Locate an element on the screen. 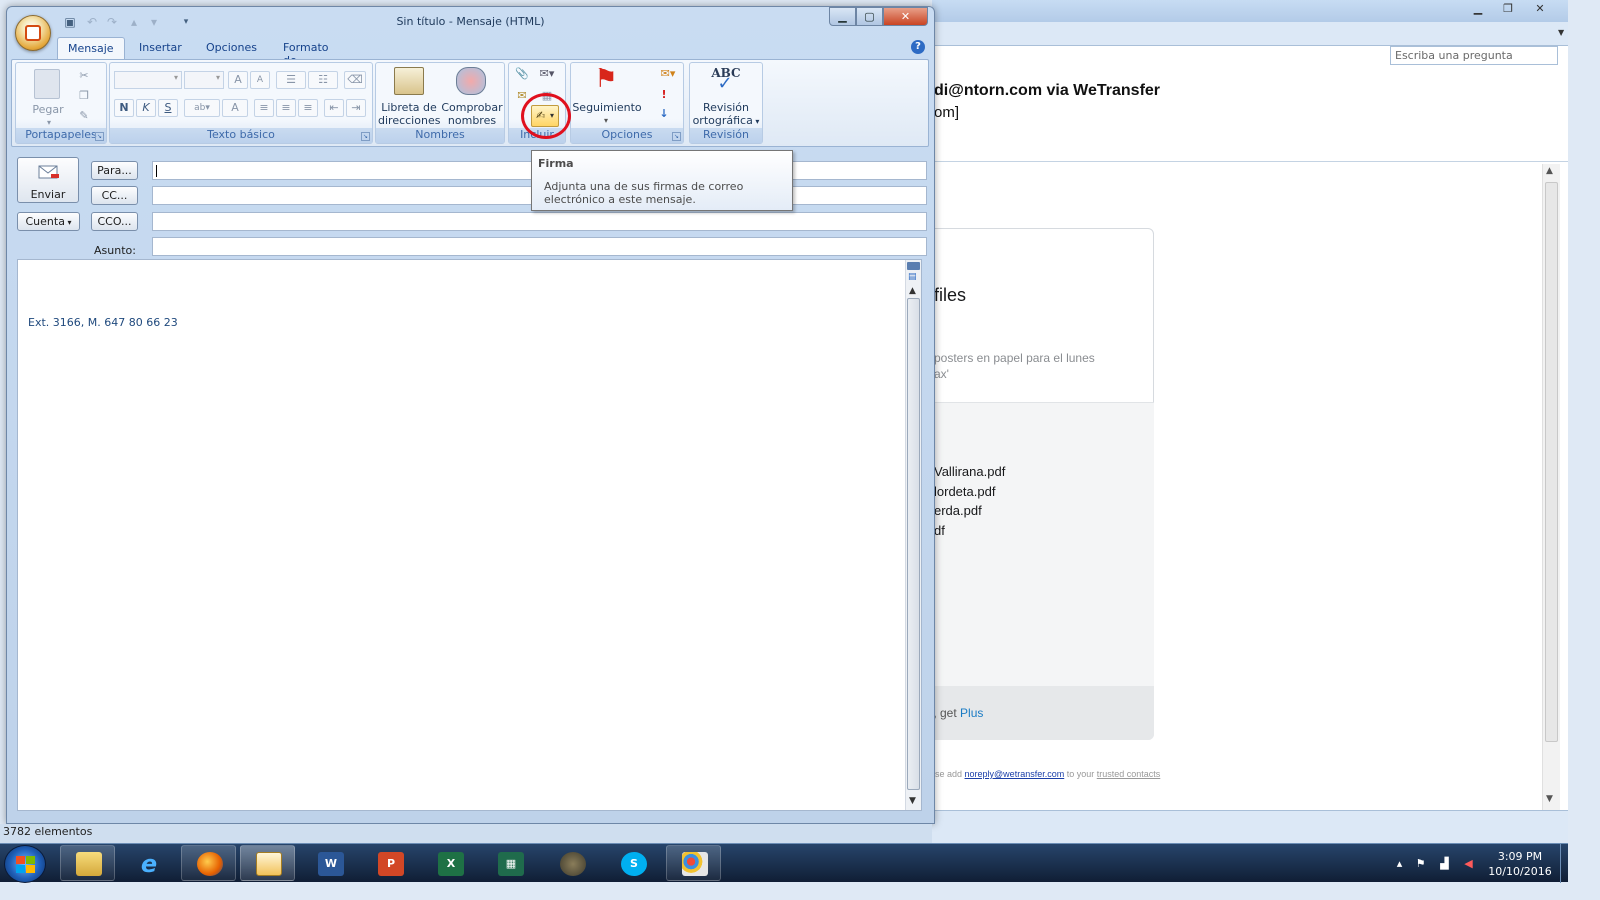  minimize-button: ▁ is located at coordinates (842, 16).